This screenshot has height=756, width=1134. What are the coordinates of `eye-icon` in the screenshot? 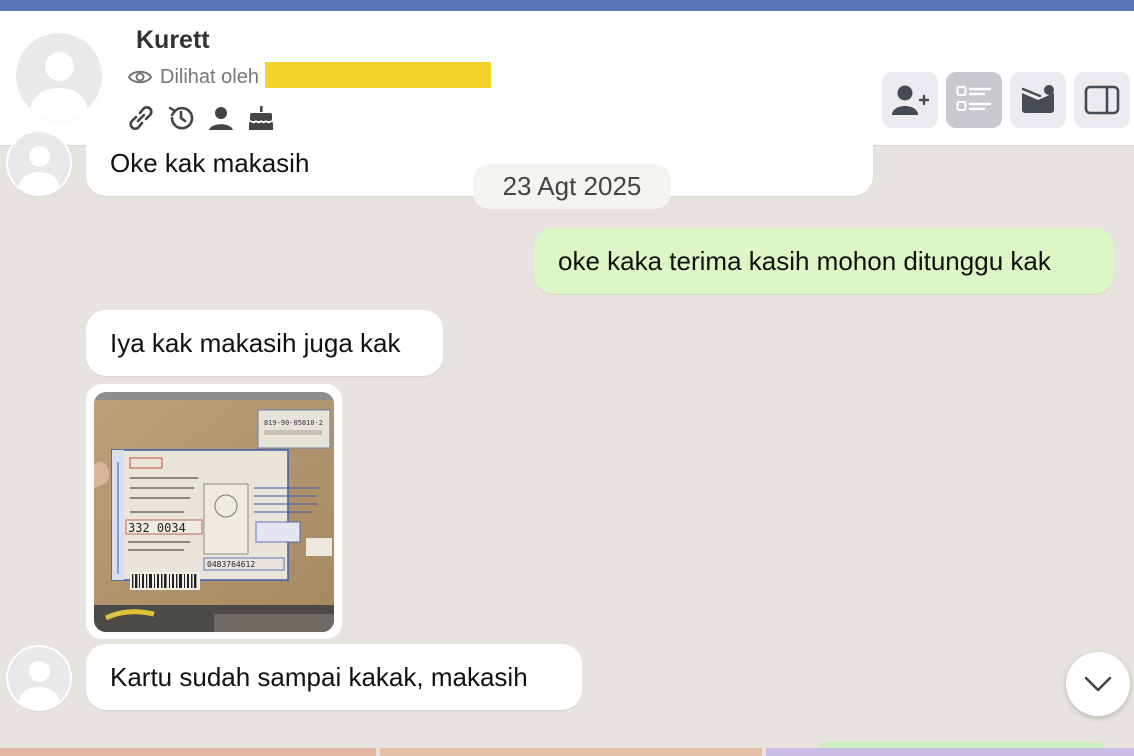 It's located at (140, 77).